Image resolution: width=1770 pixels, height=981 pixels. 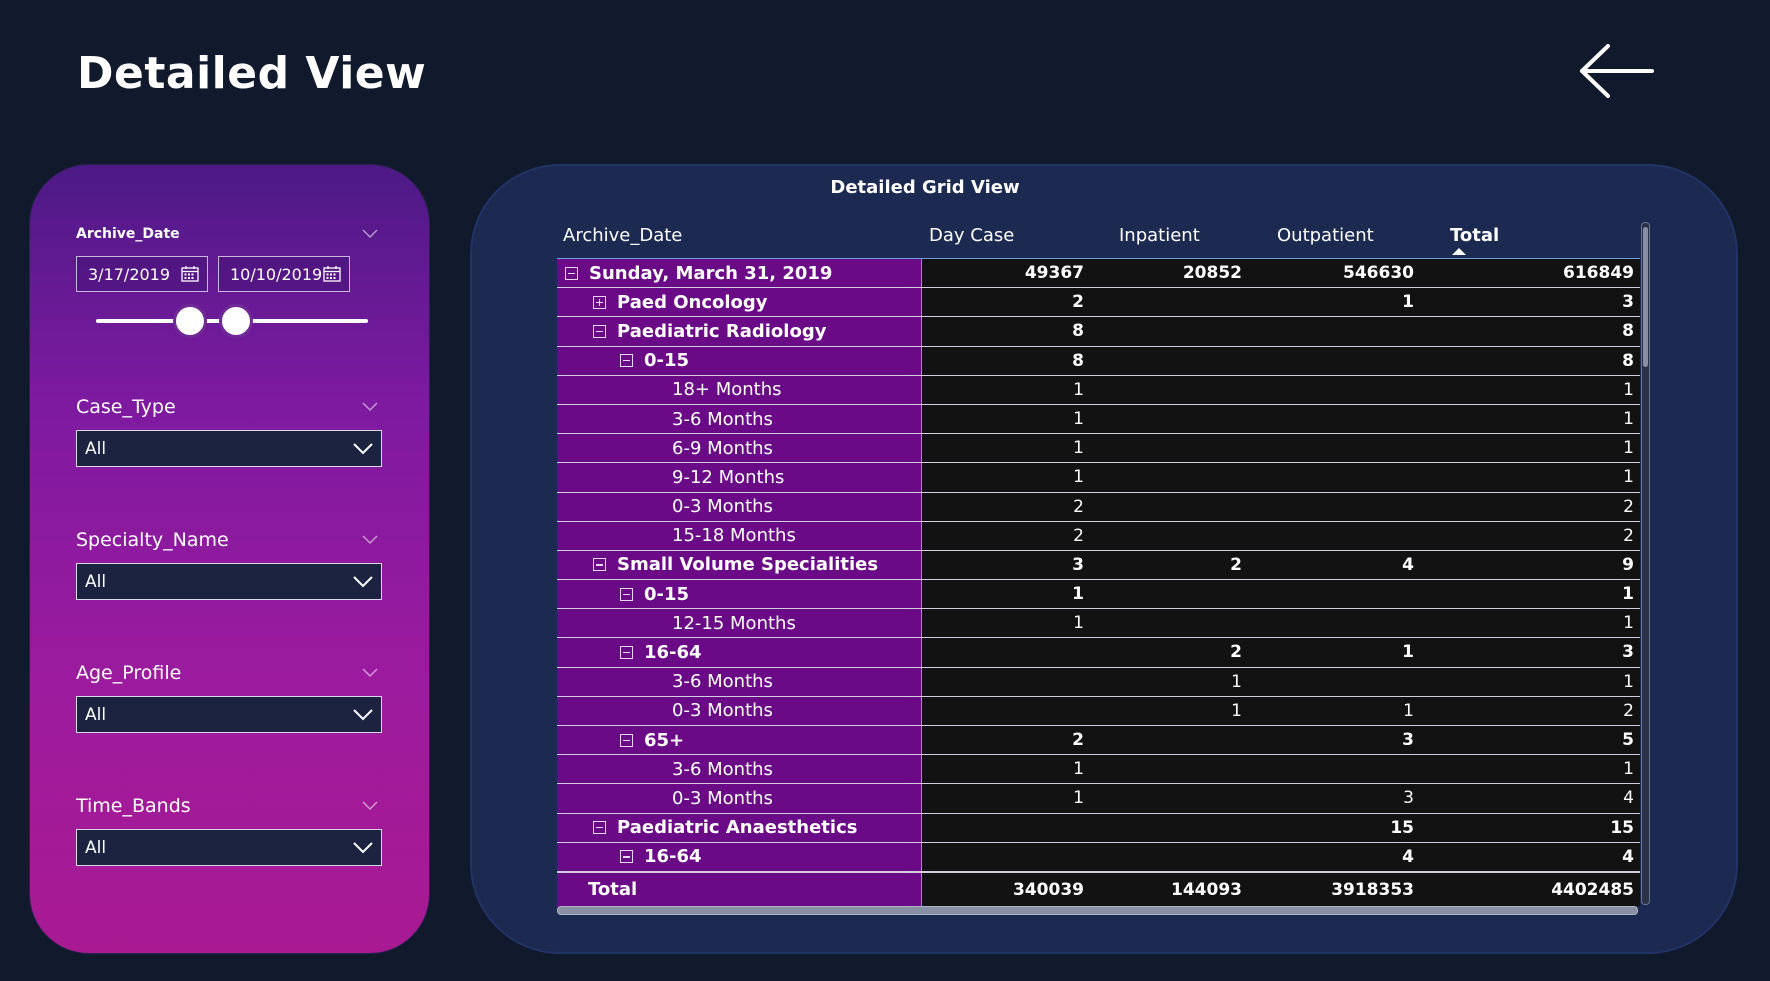 What do you see at coordinates (1078, 331) in the screenshot?
I see `cell-day-case: 8` at bounding box center [1078, 331].